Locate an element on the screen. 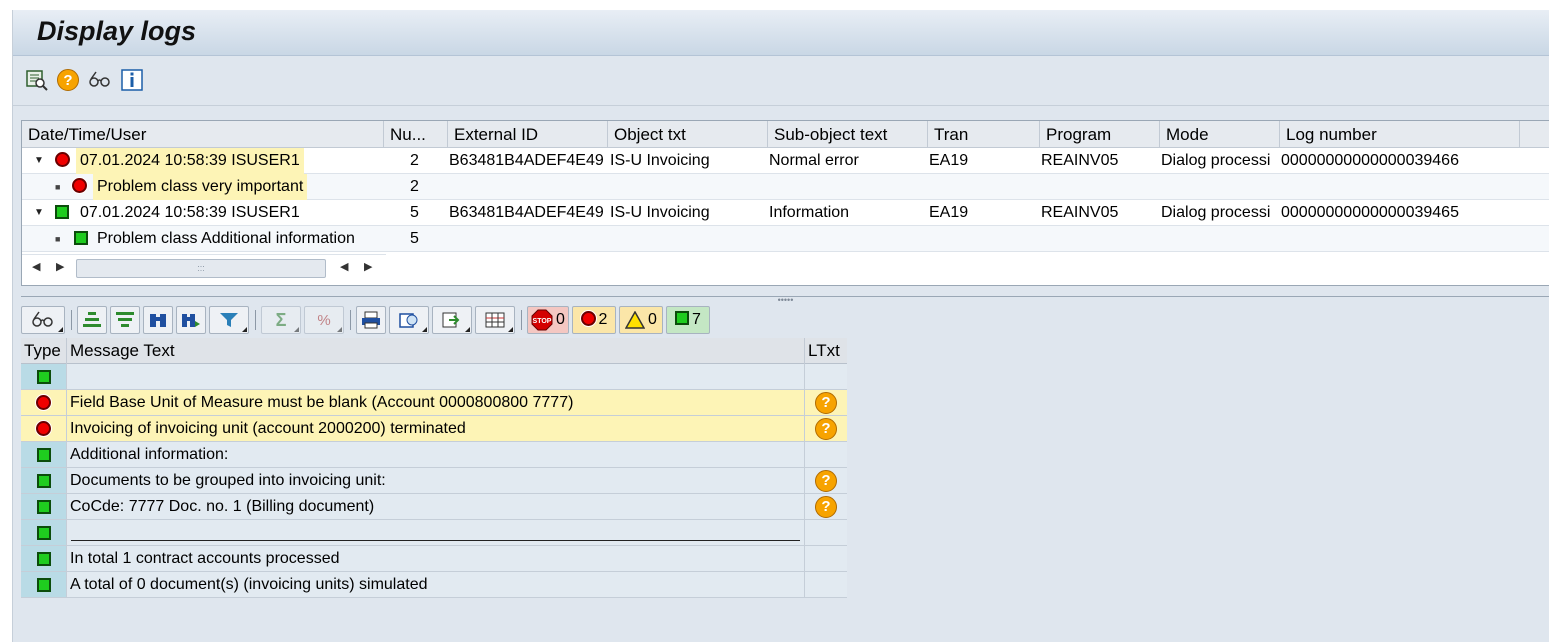 The image size is (1549, 642). stop-count: 0 is located at coordinates (560, 319).